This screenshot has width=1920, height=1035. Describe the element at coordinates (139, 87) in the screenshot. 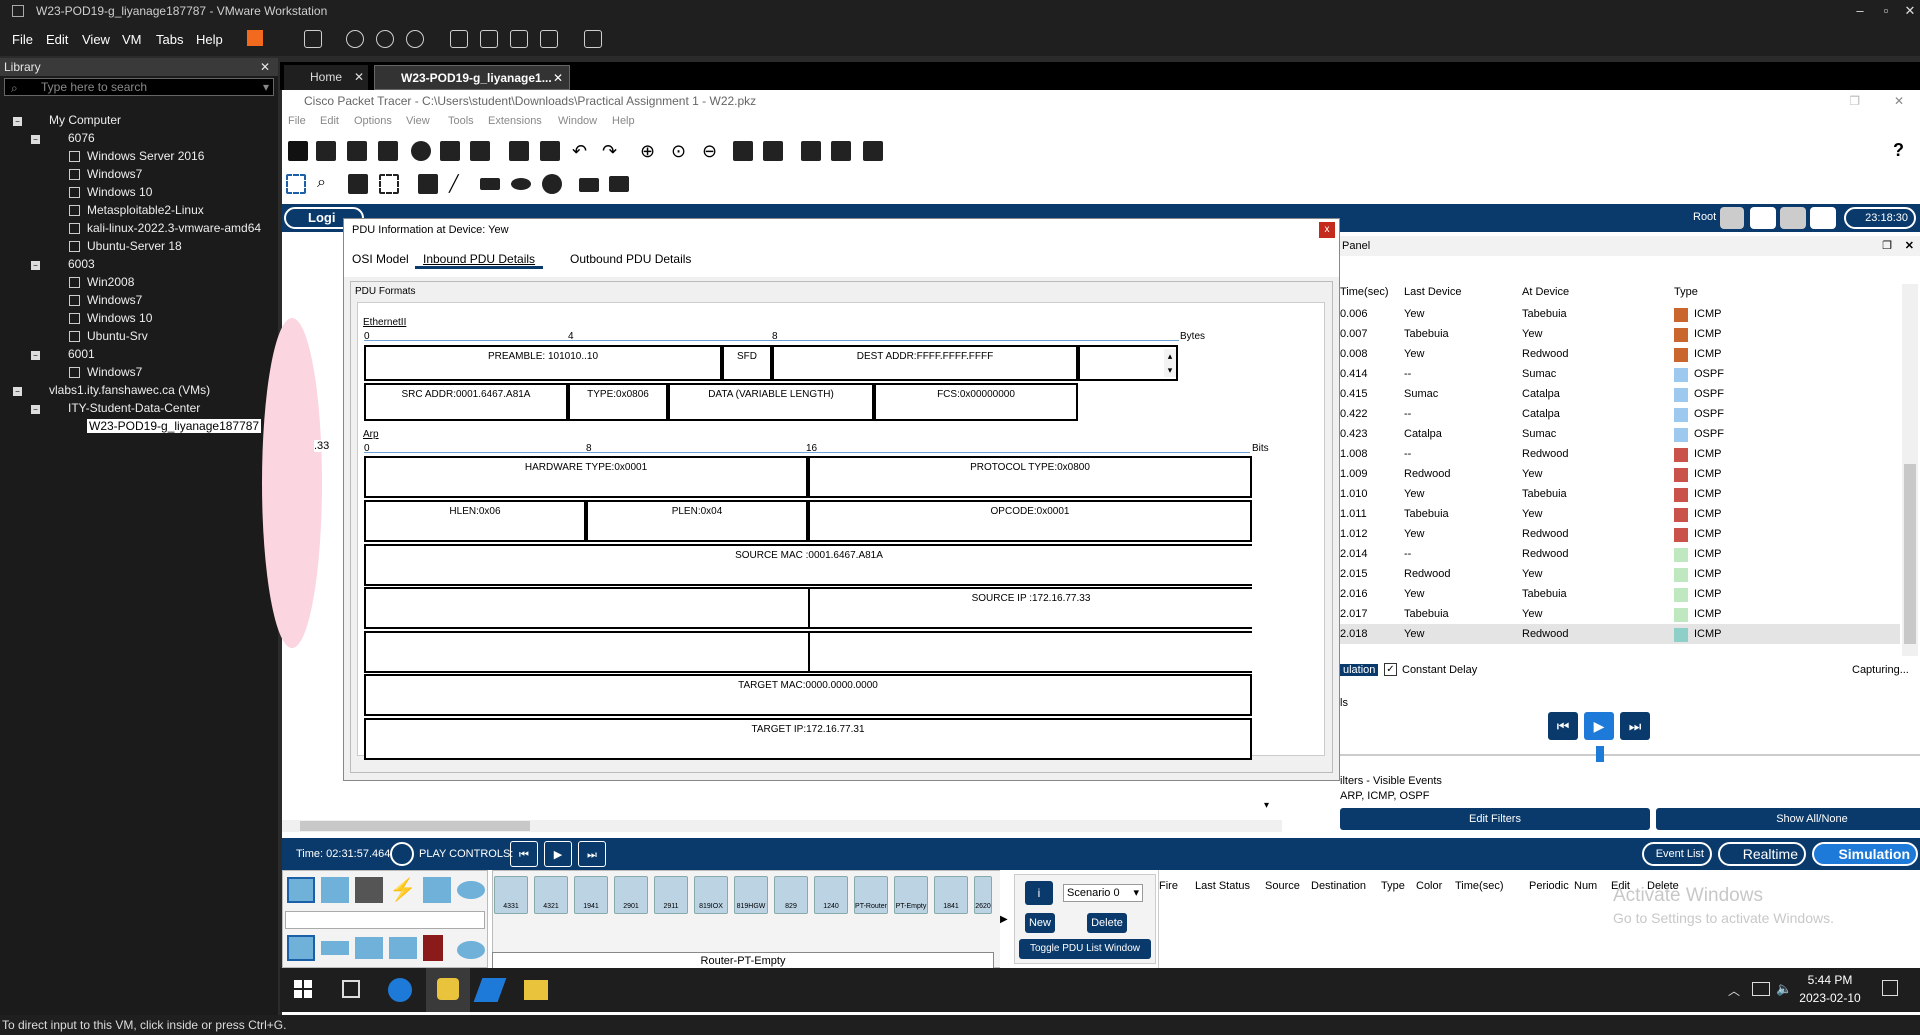

I see `library-search-input: ⌕ Type here to search ▾` at that location.